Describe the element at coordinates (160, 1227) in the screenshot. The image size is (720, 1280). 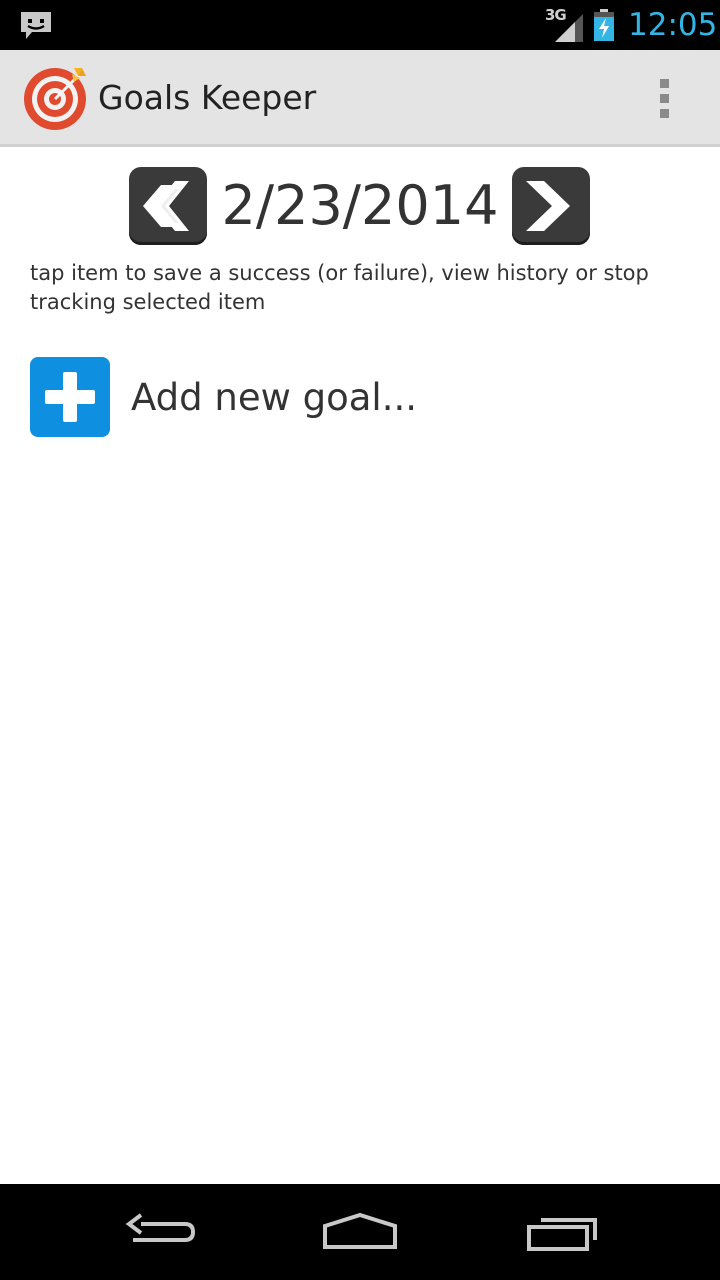
I see `back-icon` at that location.